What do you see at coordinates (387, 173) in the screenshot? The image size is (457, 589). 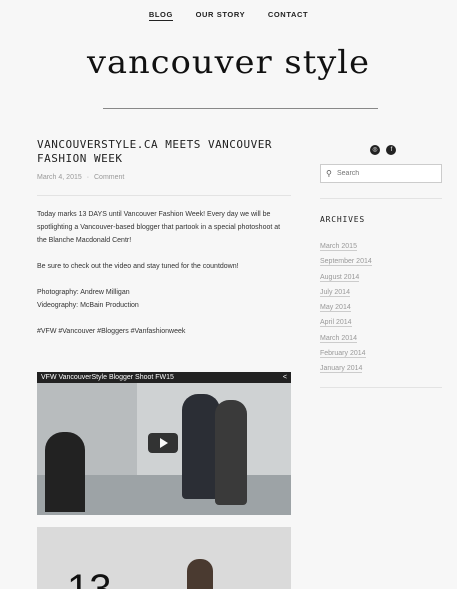 I see `search-input` at bounding box center [387, 173].